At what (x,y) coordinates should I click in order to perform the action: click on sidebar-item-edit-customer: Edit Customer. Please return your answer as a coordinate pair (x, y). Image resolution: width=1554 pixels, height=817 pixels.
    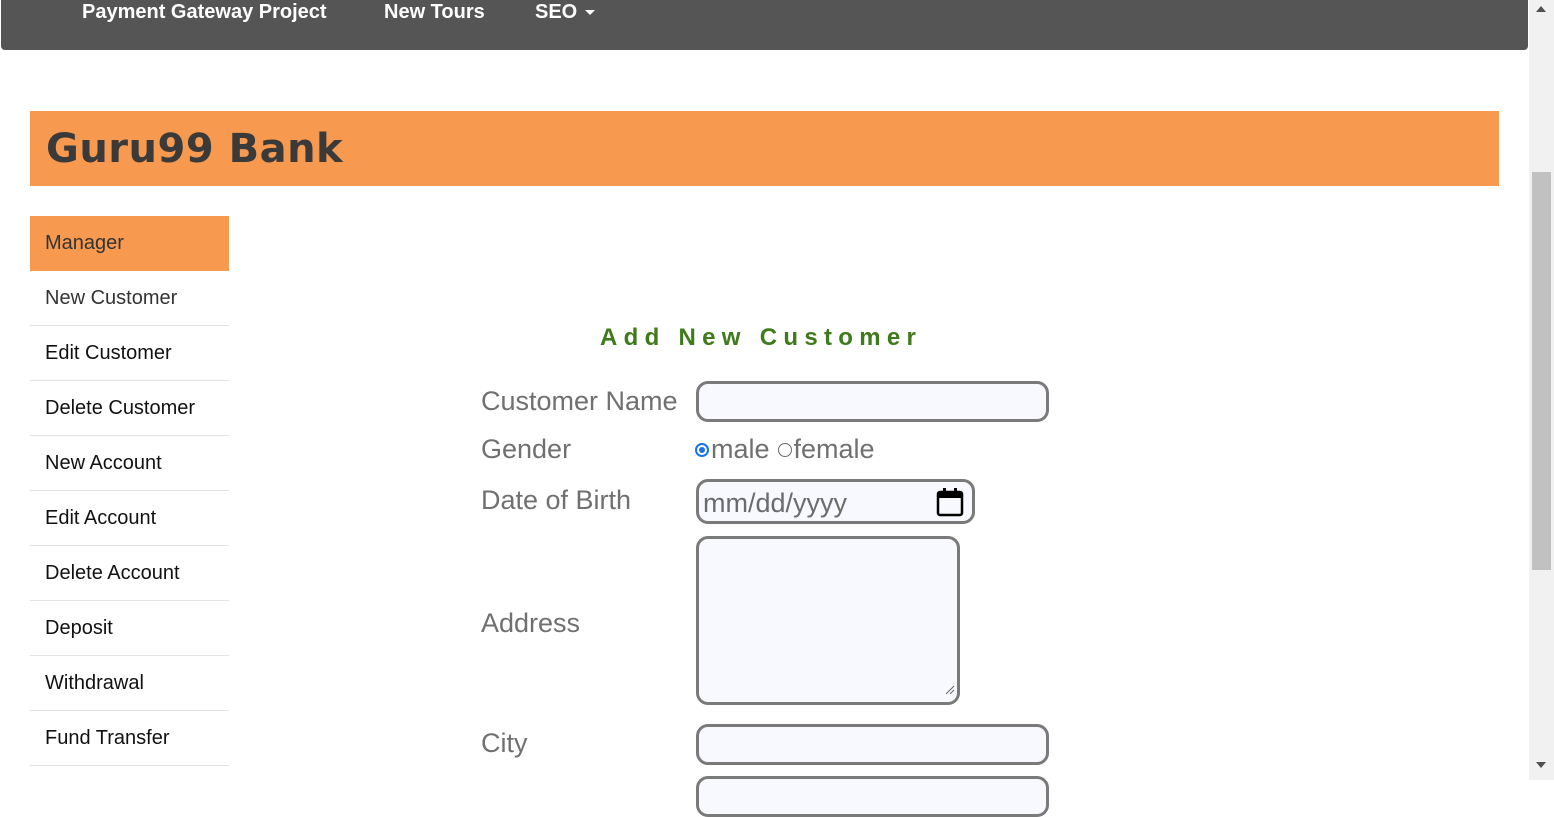
    Looking at the image, I should click on (129, 353).